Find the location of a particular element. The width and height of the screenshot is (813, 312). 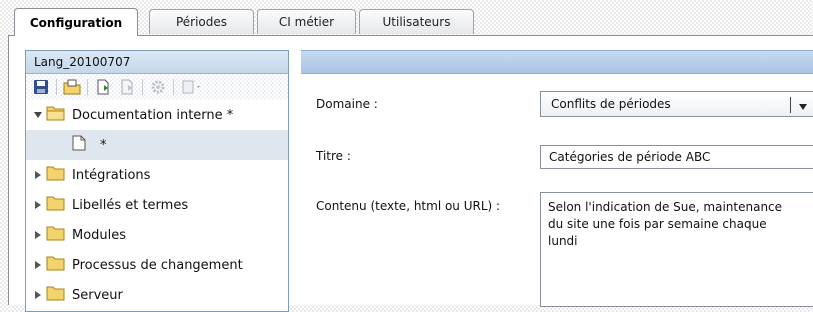

save-icon is located at coordinates (41, 87).